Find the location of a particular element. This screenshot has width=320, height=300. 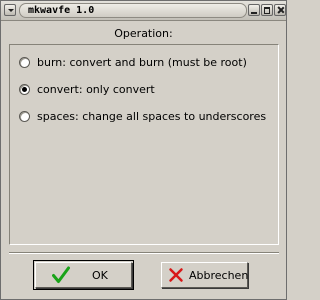

radio-spaces is located at coordinates (24, 116).